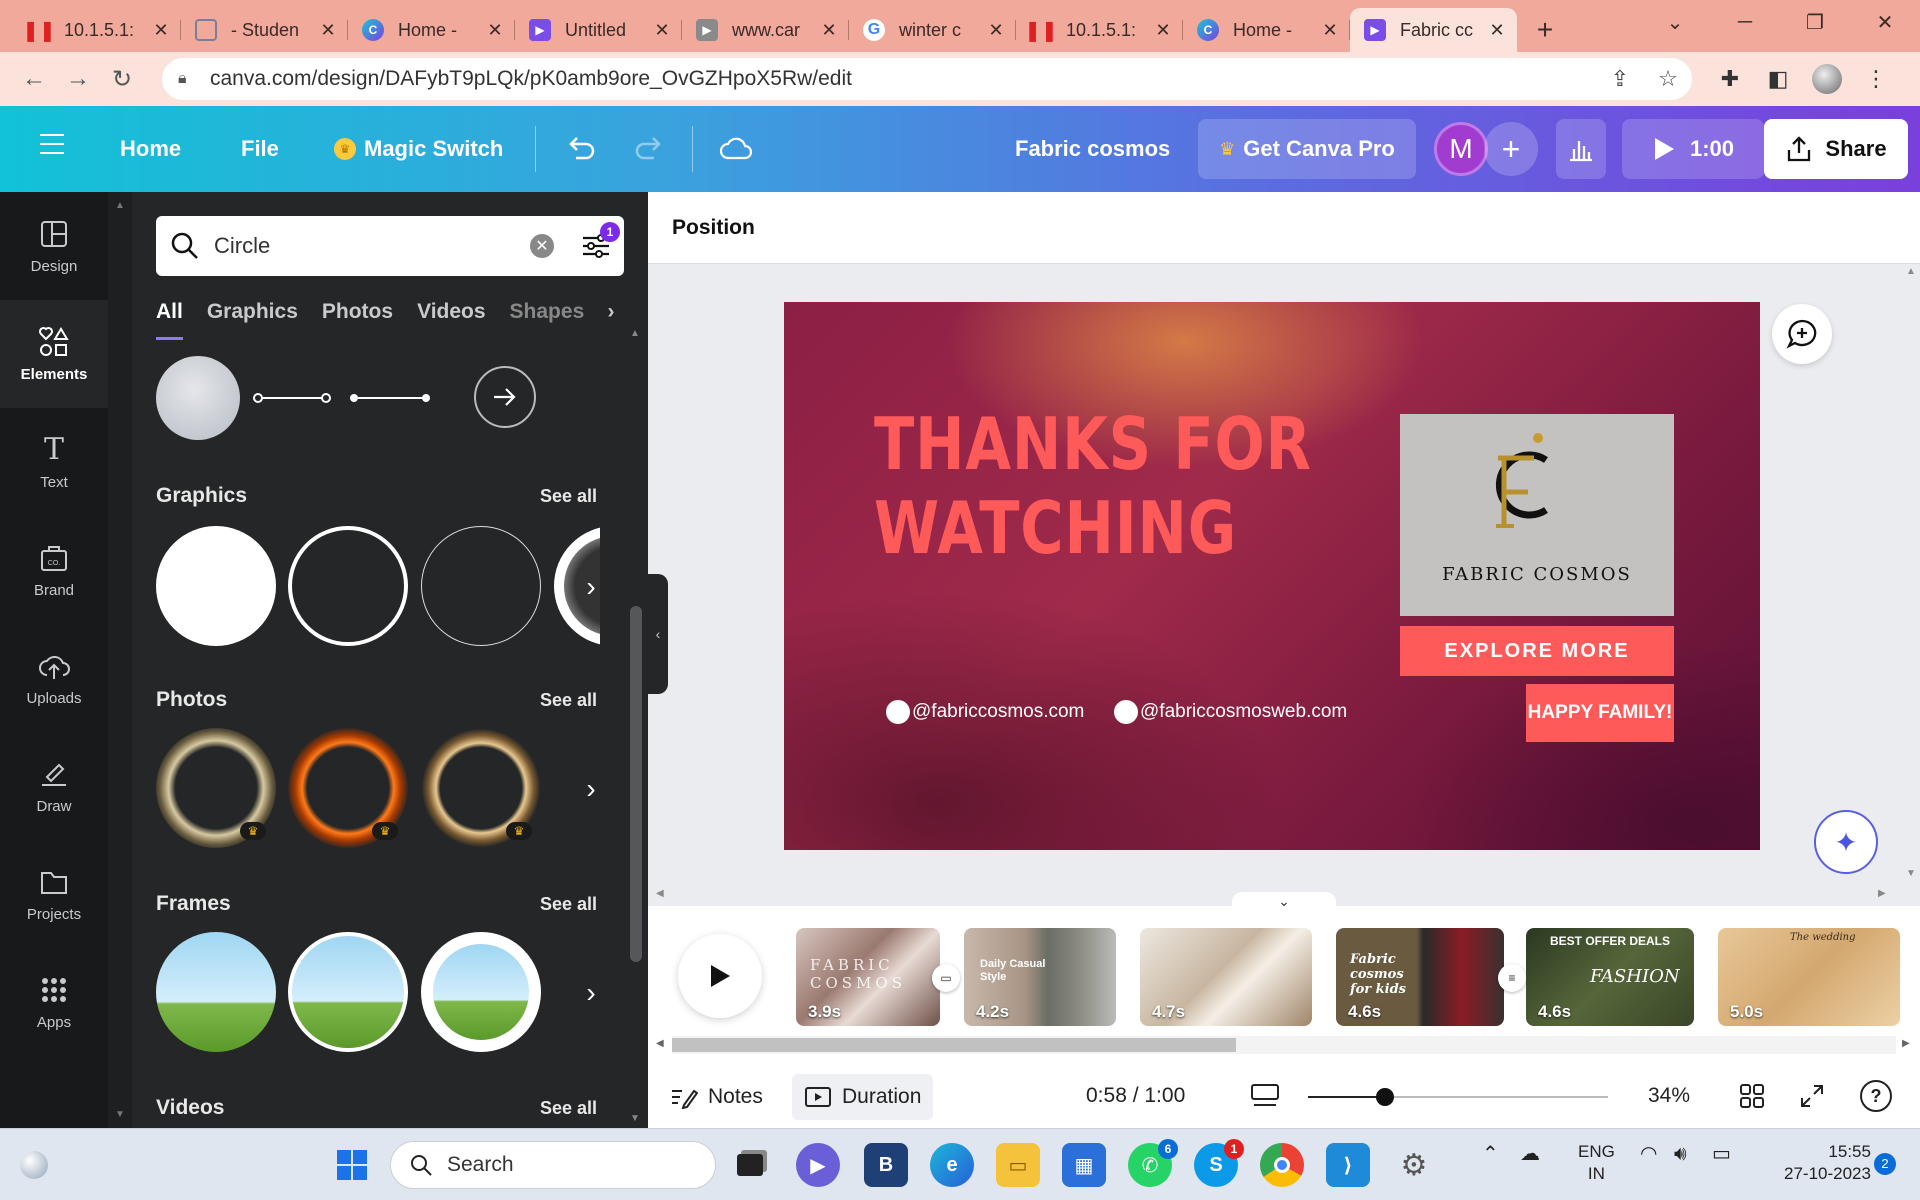 The image size is (1920, 1200). What do you see at coordinates (1680, 1154) in the screenshot?
I see `volume-icon: 🔊︎` at bounding box center [1680, 1154].